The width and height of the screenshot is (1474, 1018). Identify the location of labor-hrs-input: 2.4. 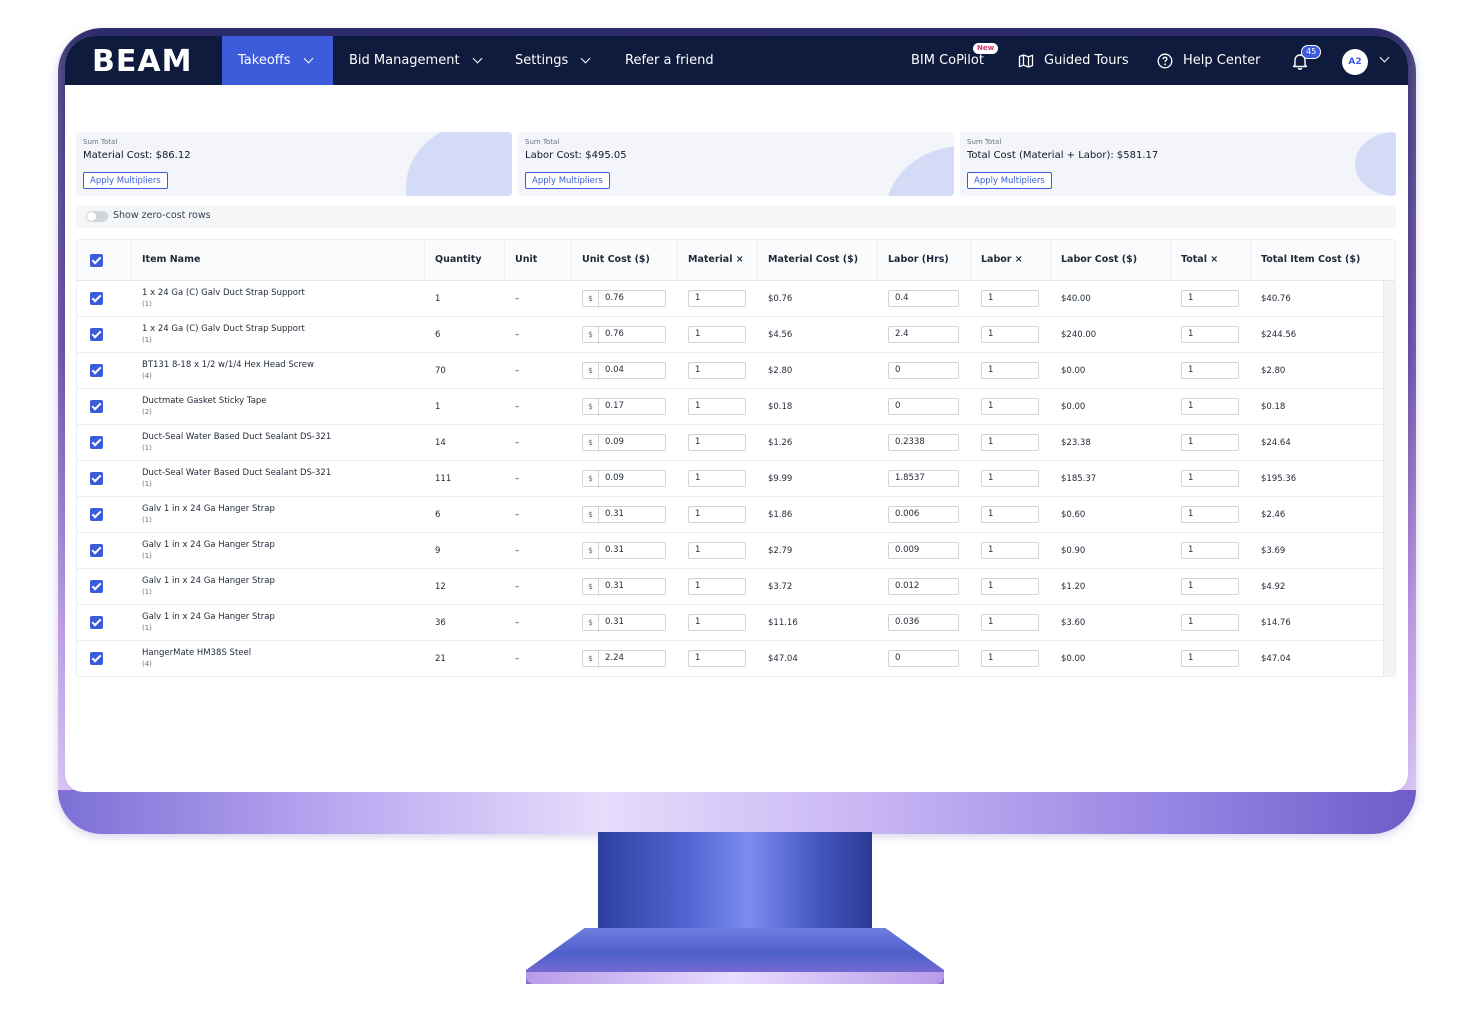
(923, 334).